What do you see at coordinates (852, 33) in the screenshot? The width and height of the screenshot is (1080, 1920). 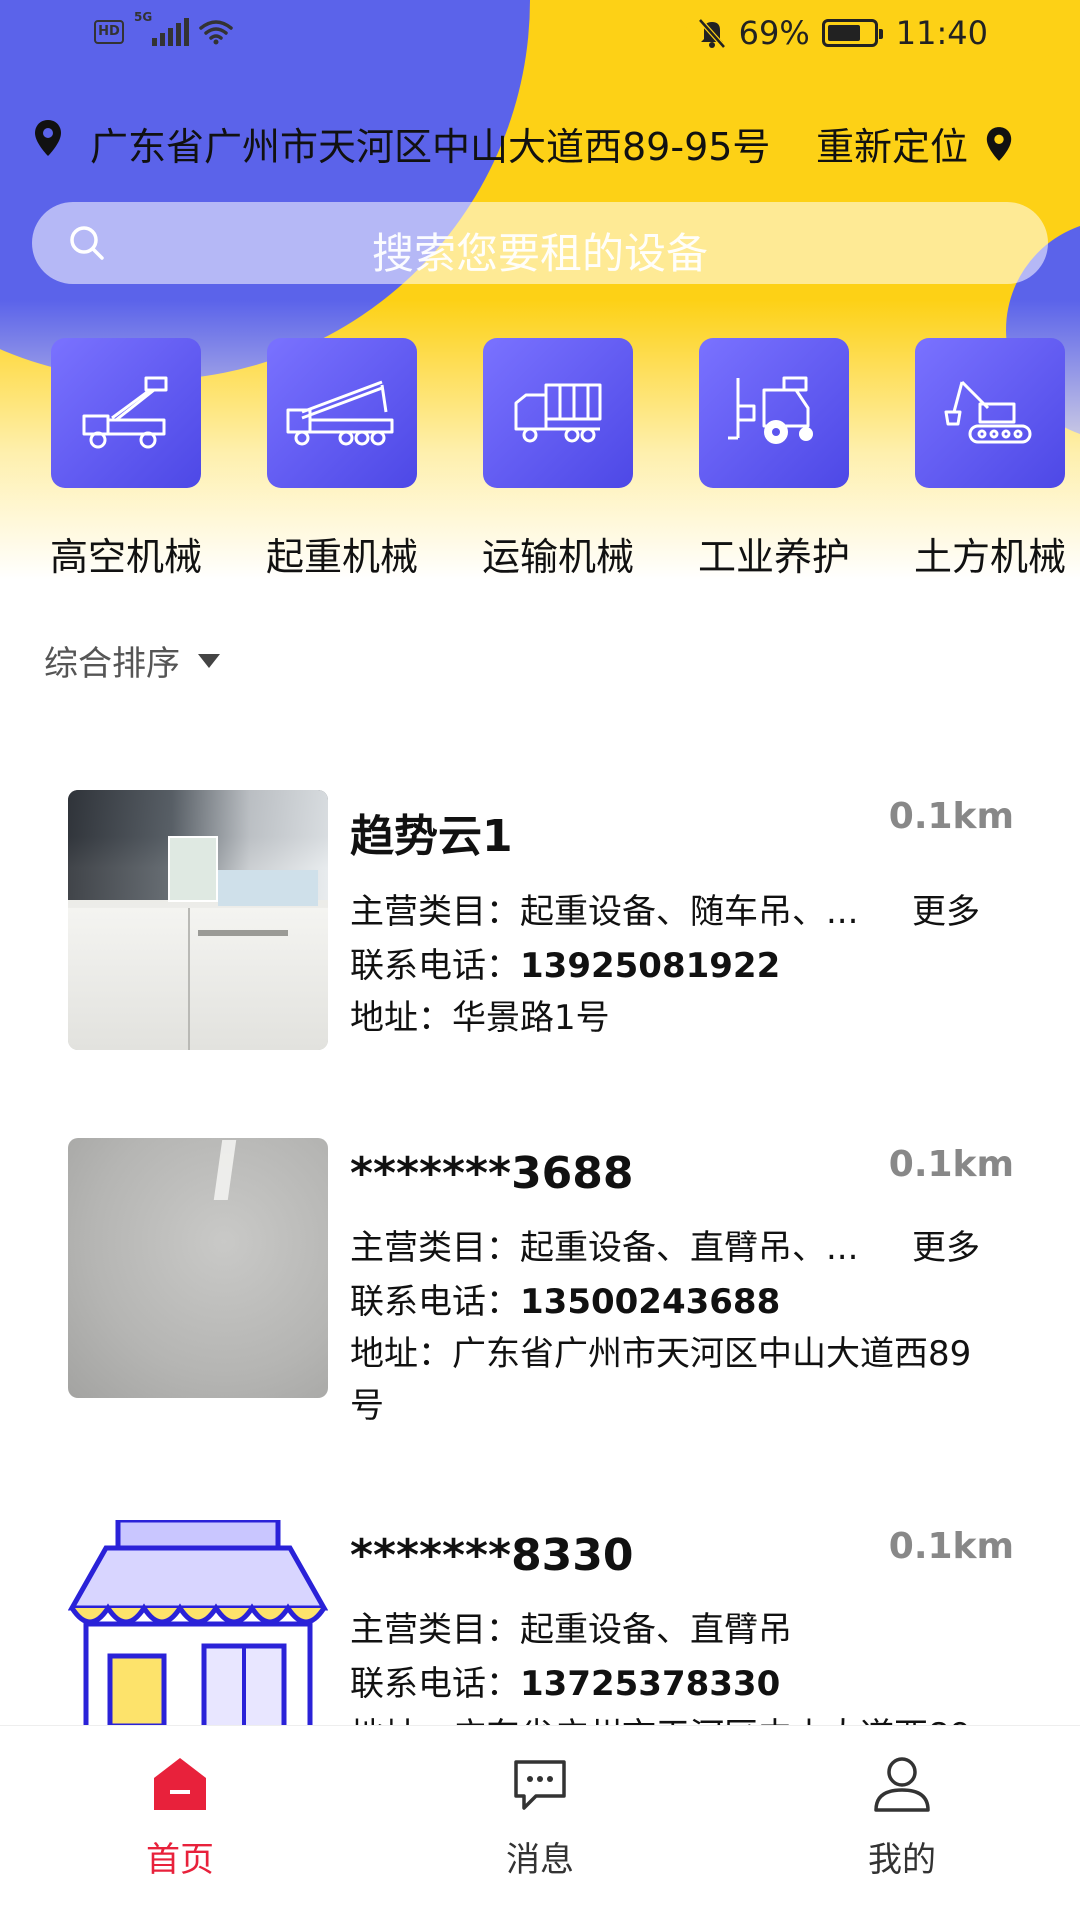 I see `battery-icon` at bounding box center [852, 33].